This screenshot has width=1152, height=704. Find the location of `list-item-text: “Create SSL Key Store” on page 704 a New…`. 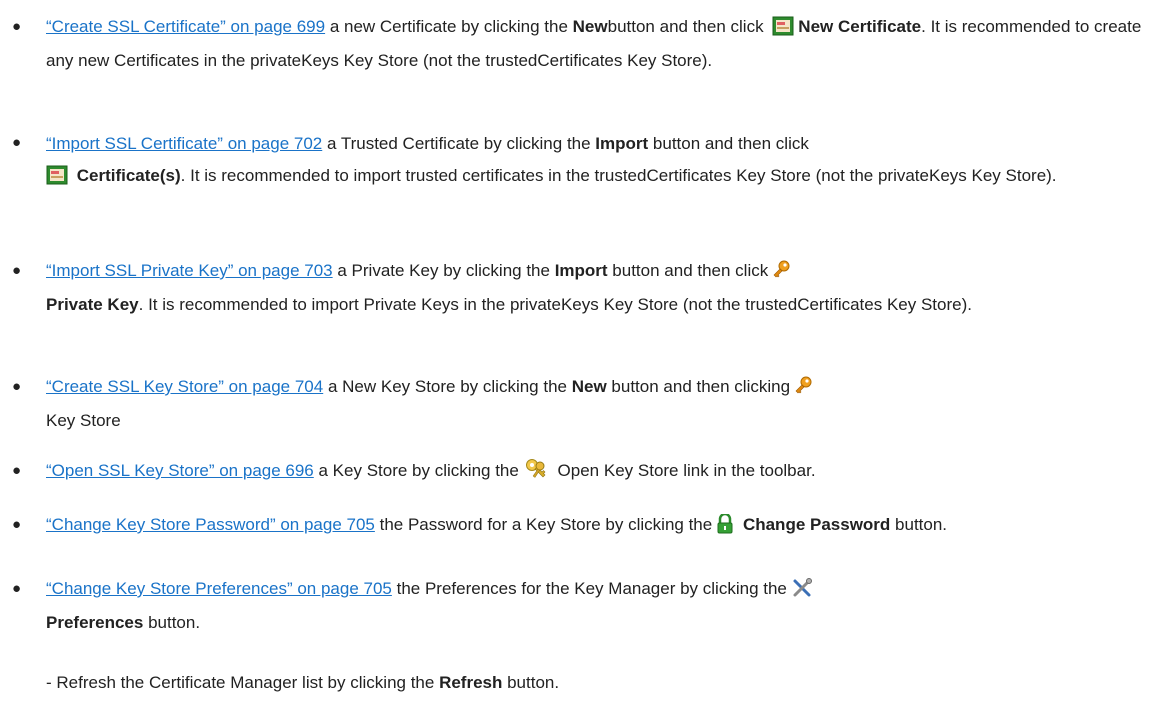

list-item-text: “Create SSL Key Store” on page 704 a New… is located at coordinates (595, 404).